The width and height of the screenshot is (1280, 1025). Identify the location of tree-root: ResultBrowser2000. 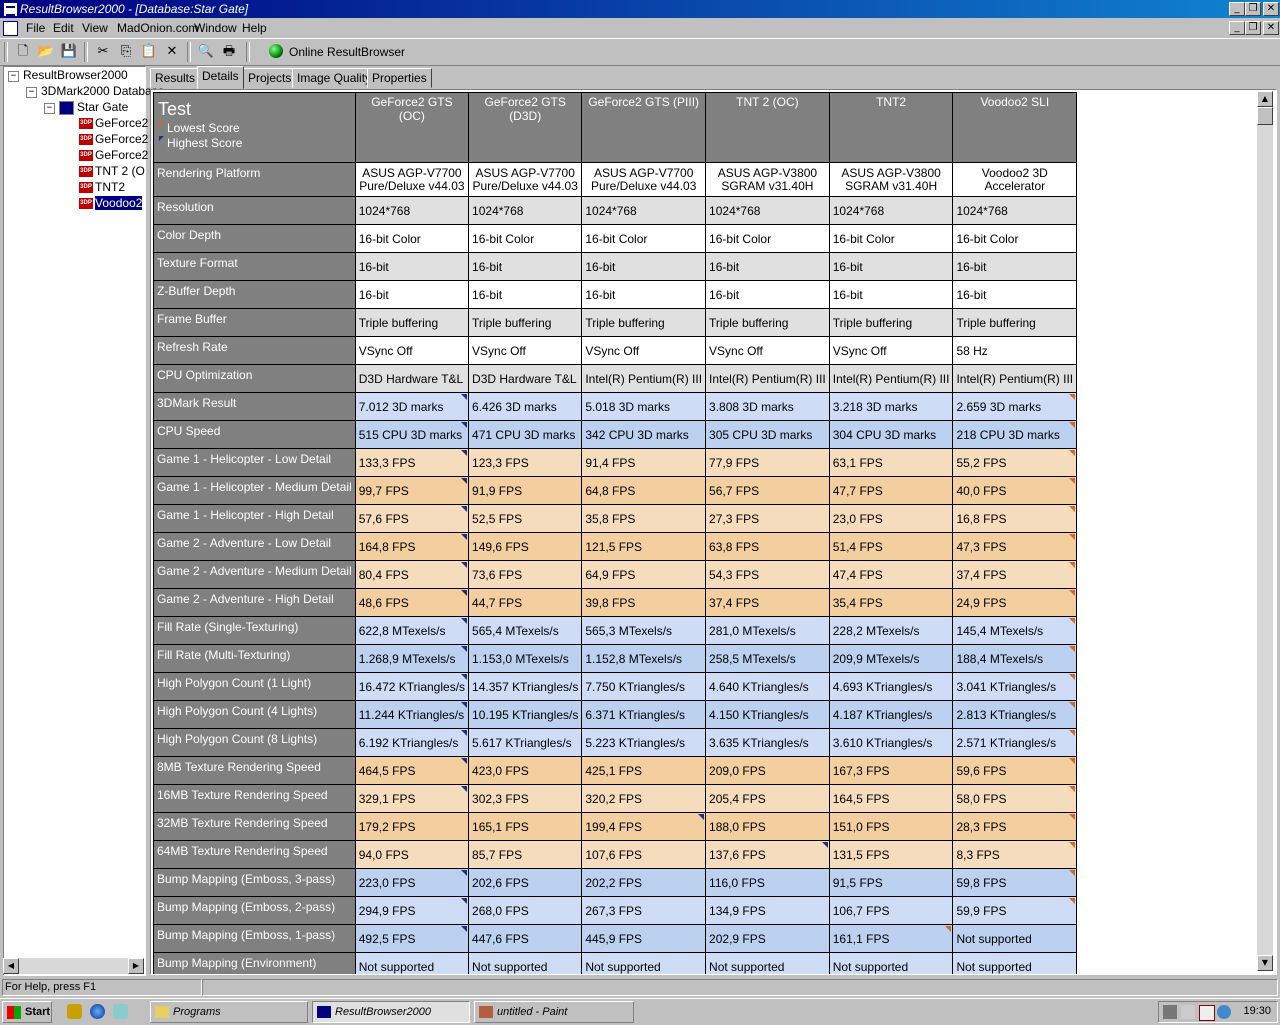
(75, 75).